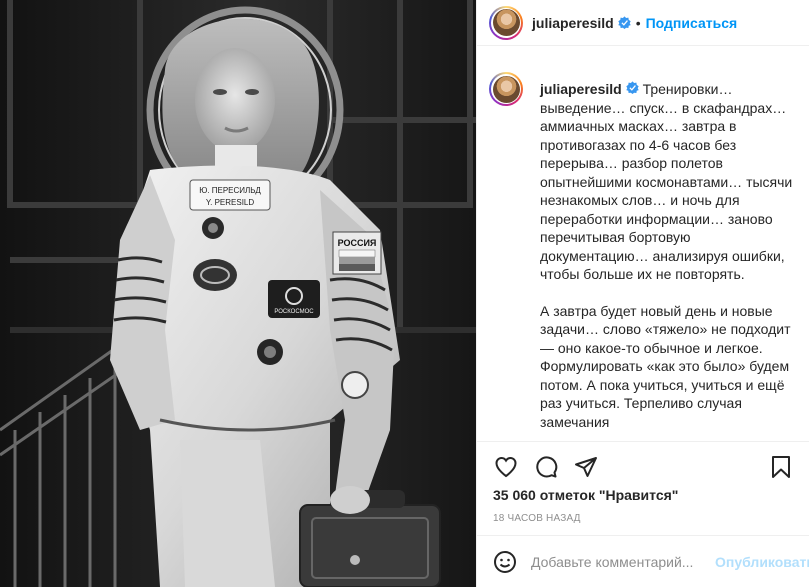 The width and height of the screenshot is (809, 587). I want to click on avatar, so click(506, 22).